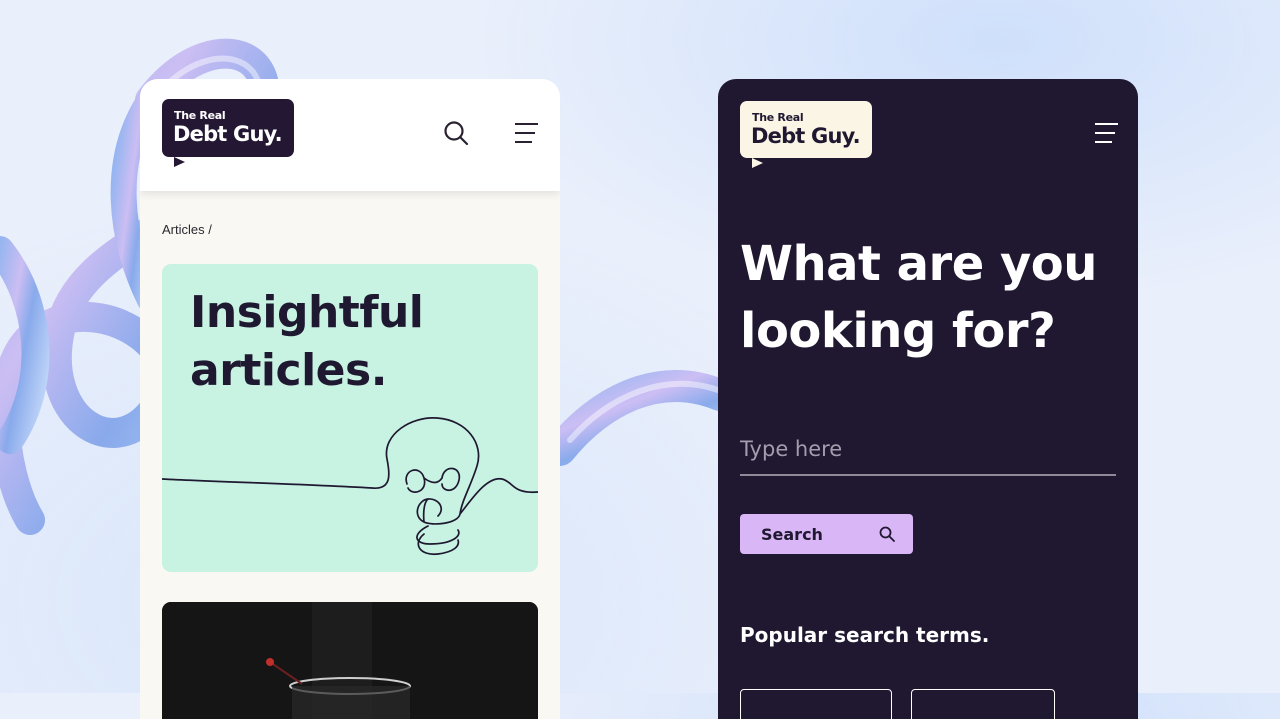  Describe the element at coordinates (350, 135) in the screenshot. I see `articles-header: The Real Debt Guy.` at that location.